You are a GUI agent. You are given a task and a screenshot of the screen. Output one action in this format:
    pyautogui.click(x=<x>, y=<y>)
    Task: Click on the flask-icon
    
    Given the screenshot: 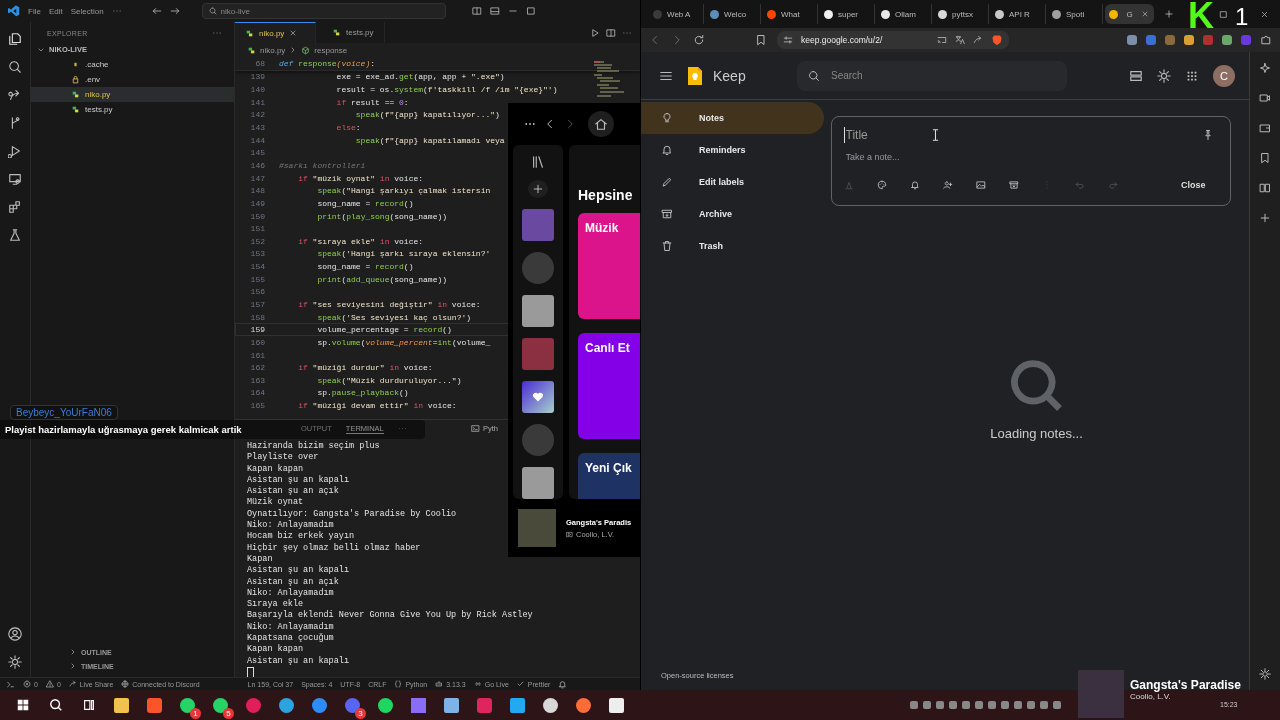 What is the action you would take?
    pyautogui.click(x=15, y=235)
    